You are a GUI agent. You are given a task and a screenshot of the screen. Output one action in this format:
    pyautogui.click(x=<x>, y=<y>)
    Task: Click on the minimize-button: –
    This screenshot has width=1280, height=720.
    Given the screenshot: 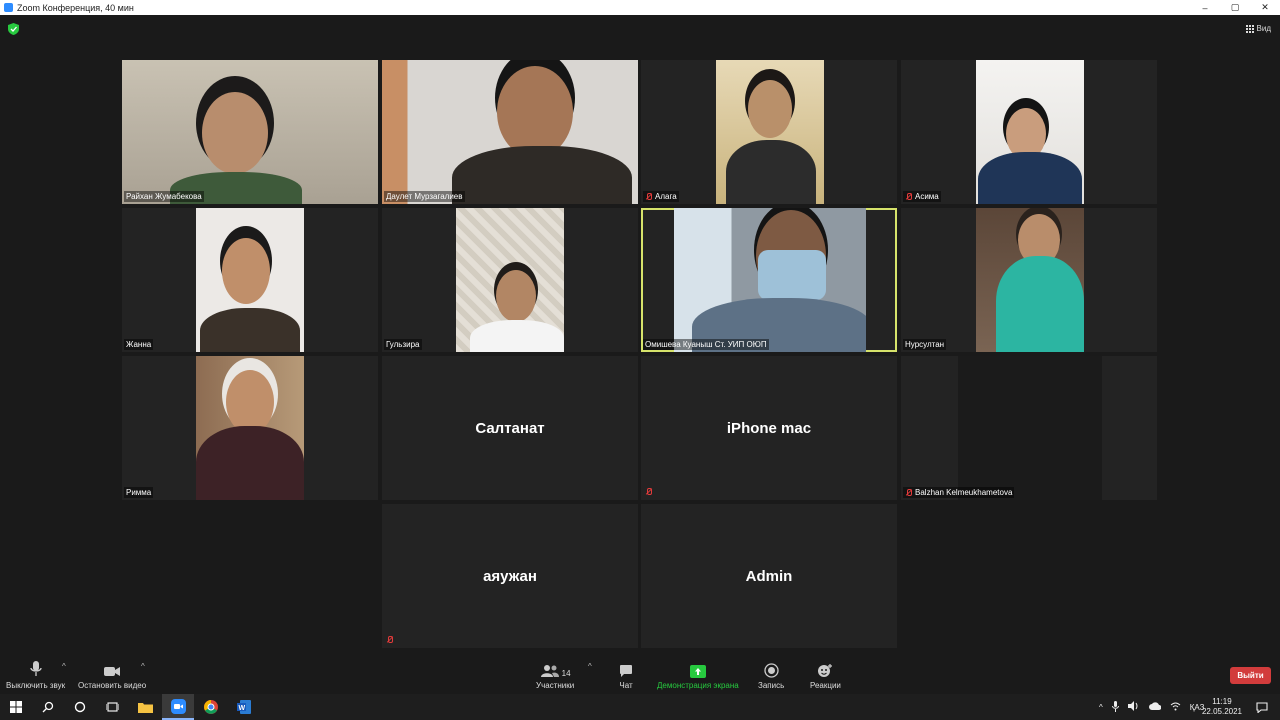 What is the action you would take?
    pyautogui.click(x=1205, y=7)
    